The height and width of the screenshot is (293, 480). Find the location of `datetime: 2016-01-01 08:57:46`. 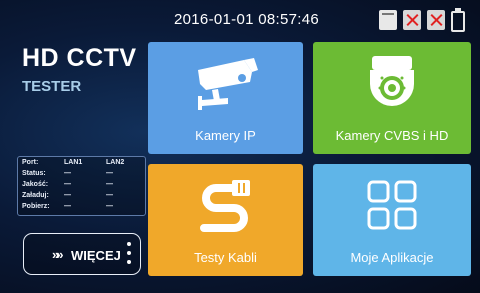

datetime: 2016-01-01 08:57:46 is located at coordinates (246, 19).